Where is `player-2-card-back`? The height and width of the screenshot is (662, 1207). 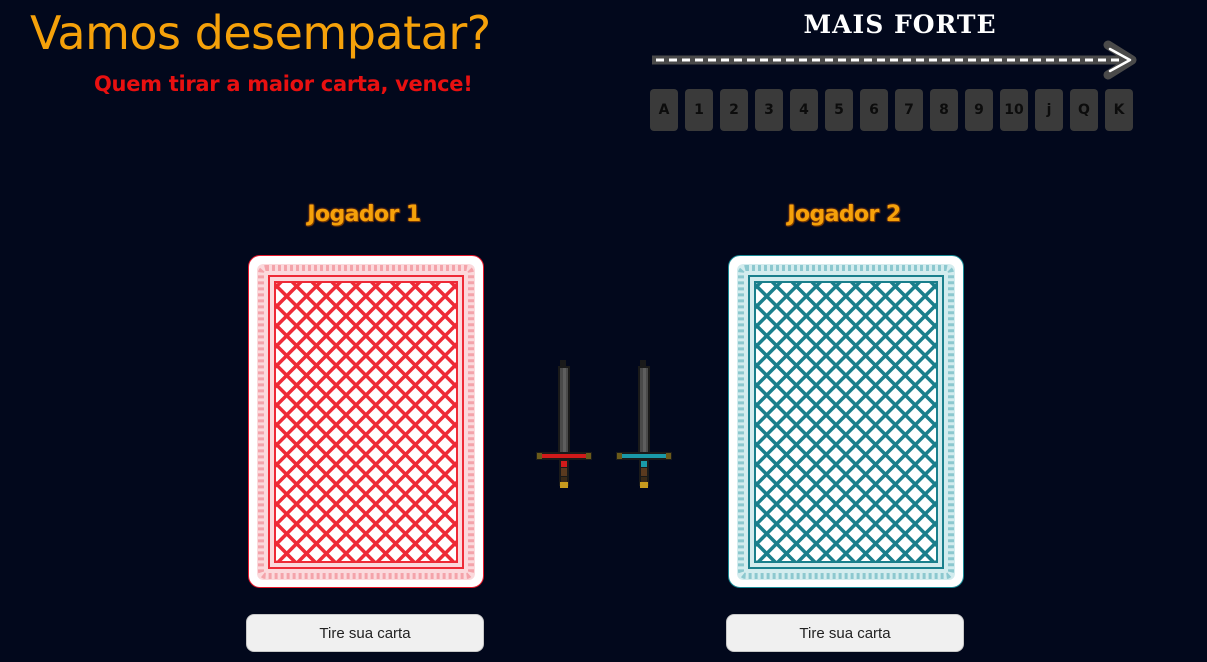
player-2-card-back is located at coordinates (846, 421).